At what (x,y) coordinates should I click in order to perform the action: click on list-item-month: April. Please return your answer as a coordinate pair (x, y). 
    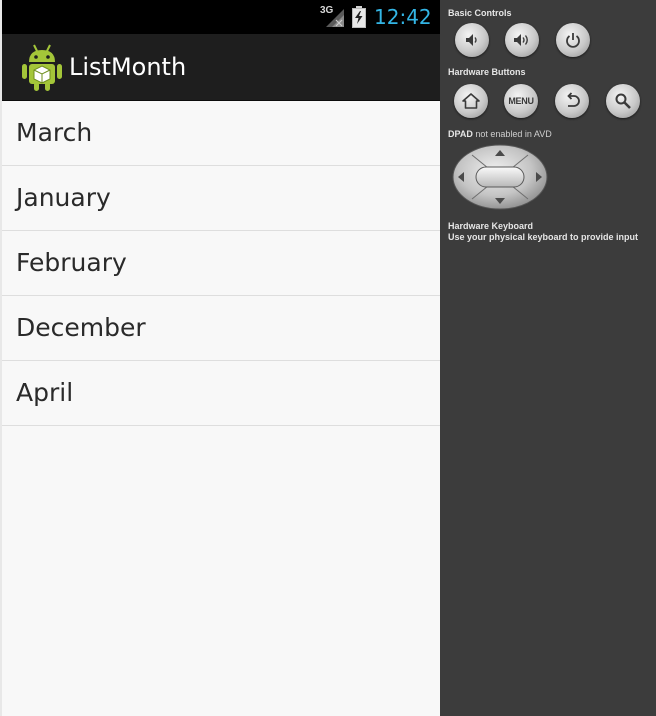
    Looking at the image, I should click on (221, 393).